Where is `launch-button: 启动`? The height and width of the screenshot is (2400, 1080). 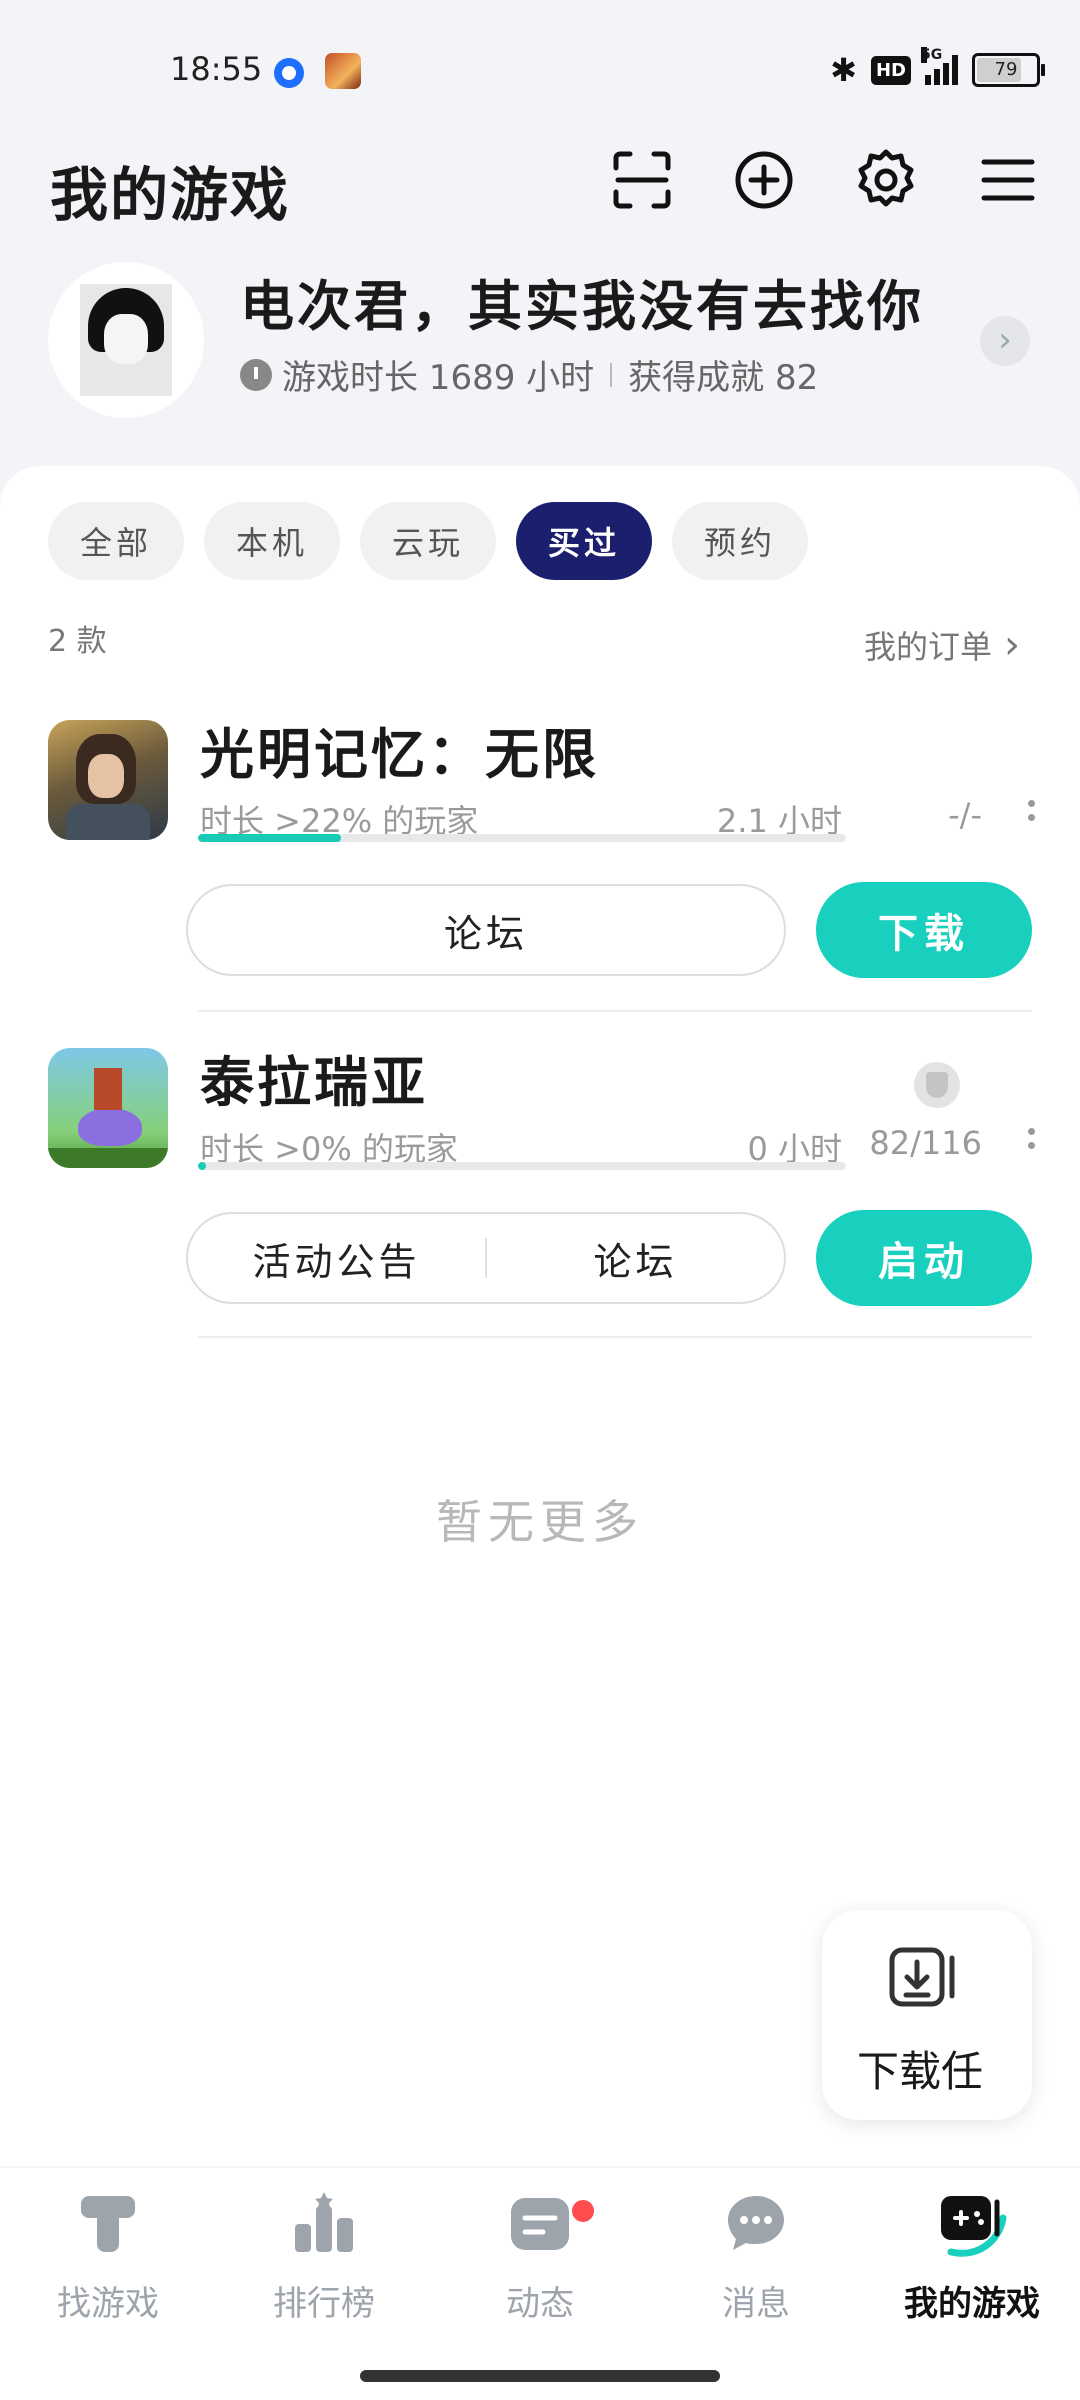
launch-button: 启动 is located at coordinates (924, 1258).